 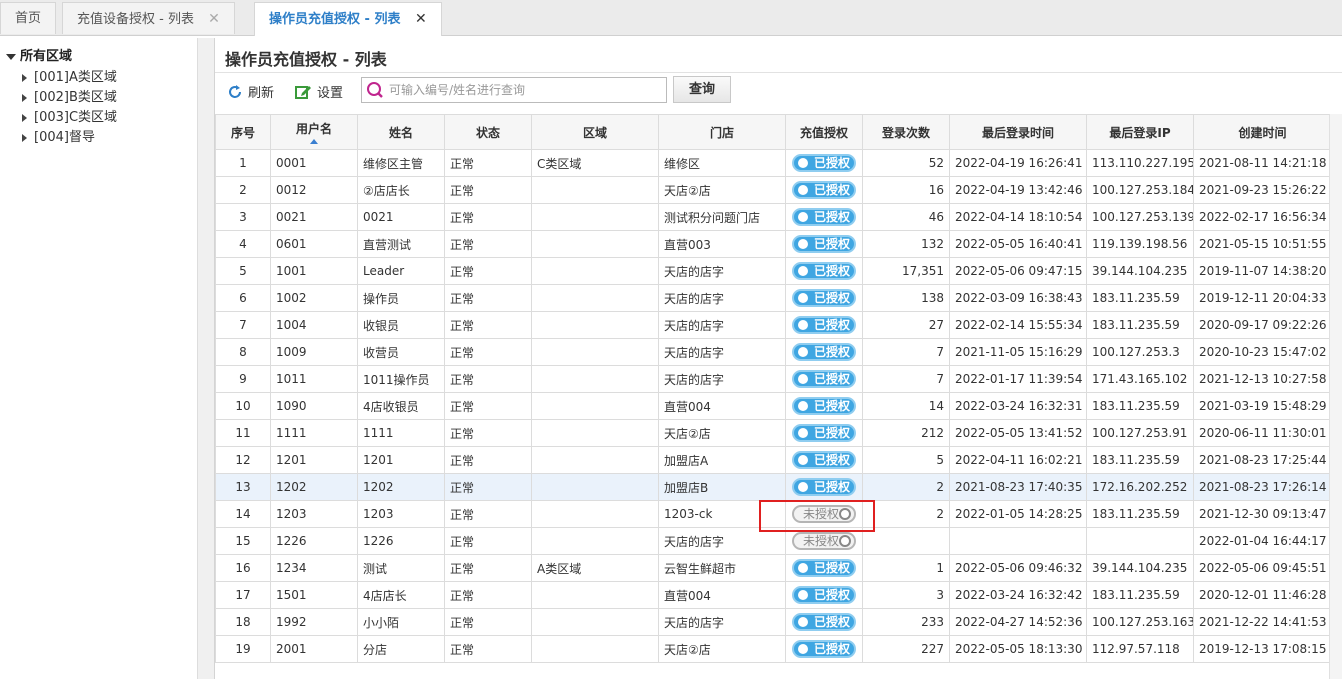 What do you see at coordinates (906, 132) in the screenshot?
I see `col-header-logins: 登录次数` at bounding box center [906, 132].